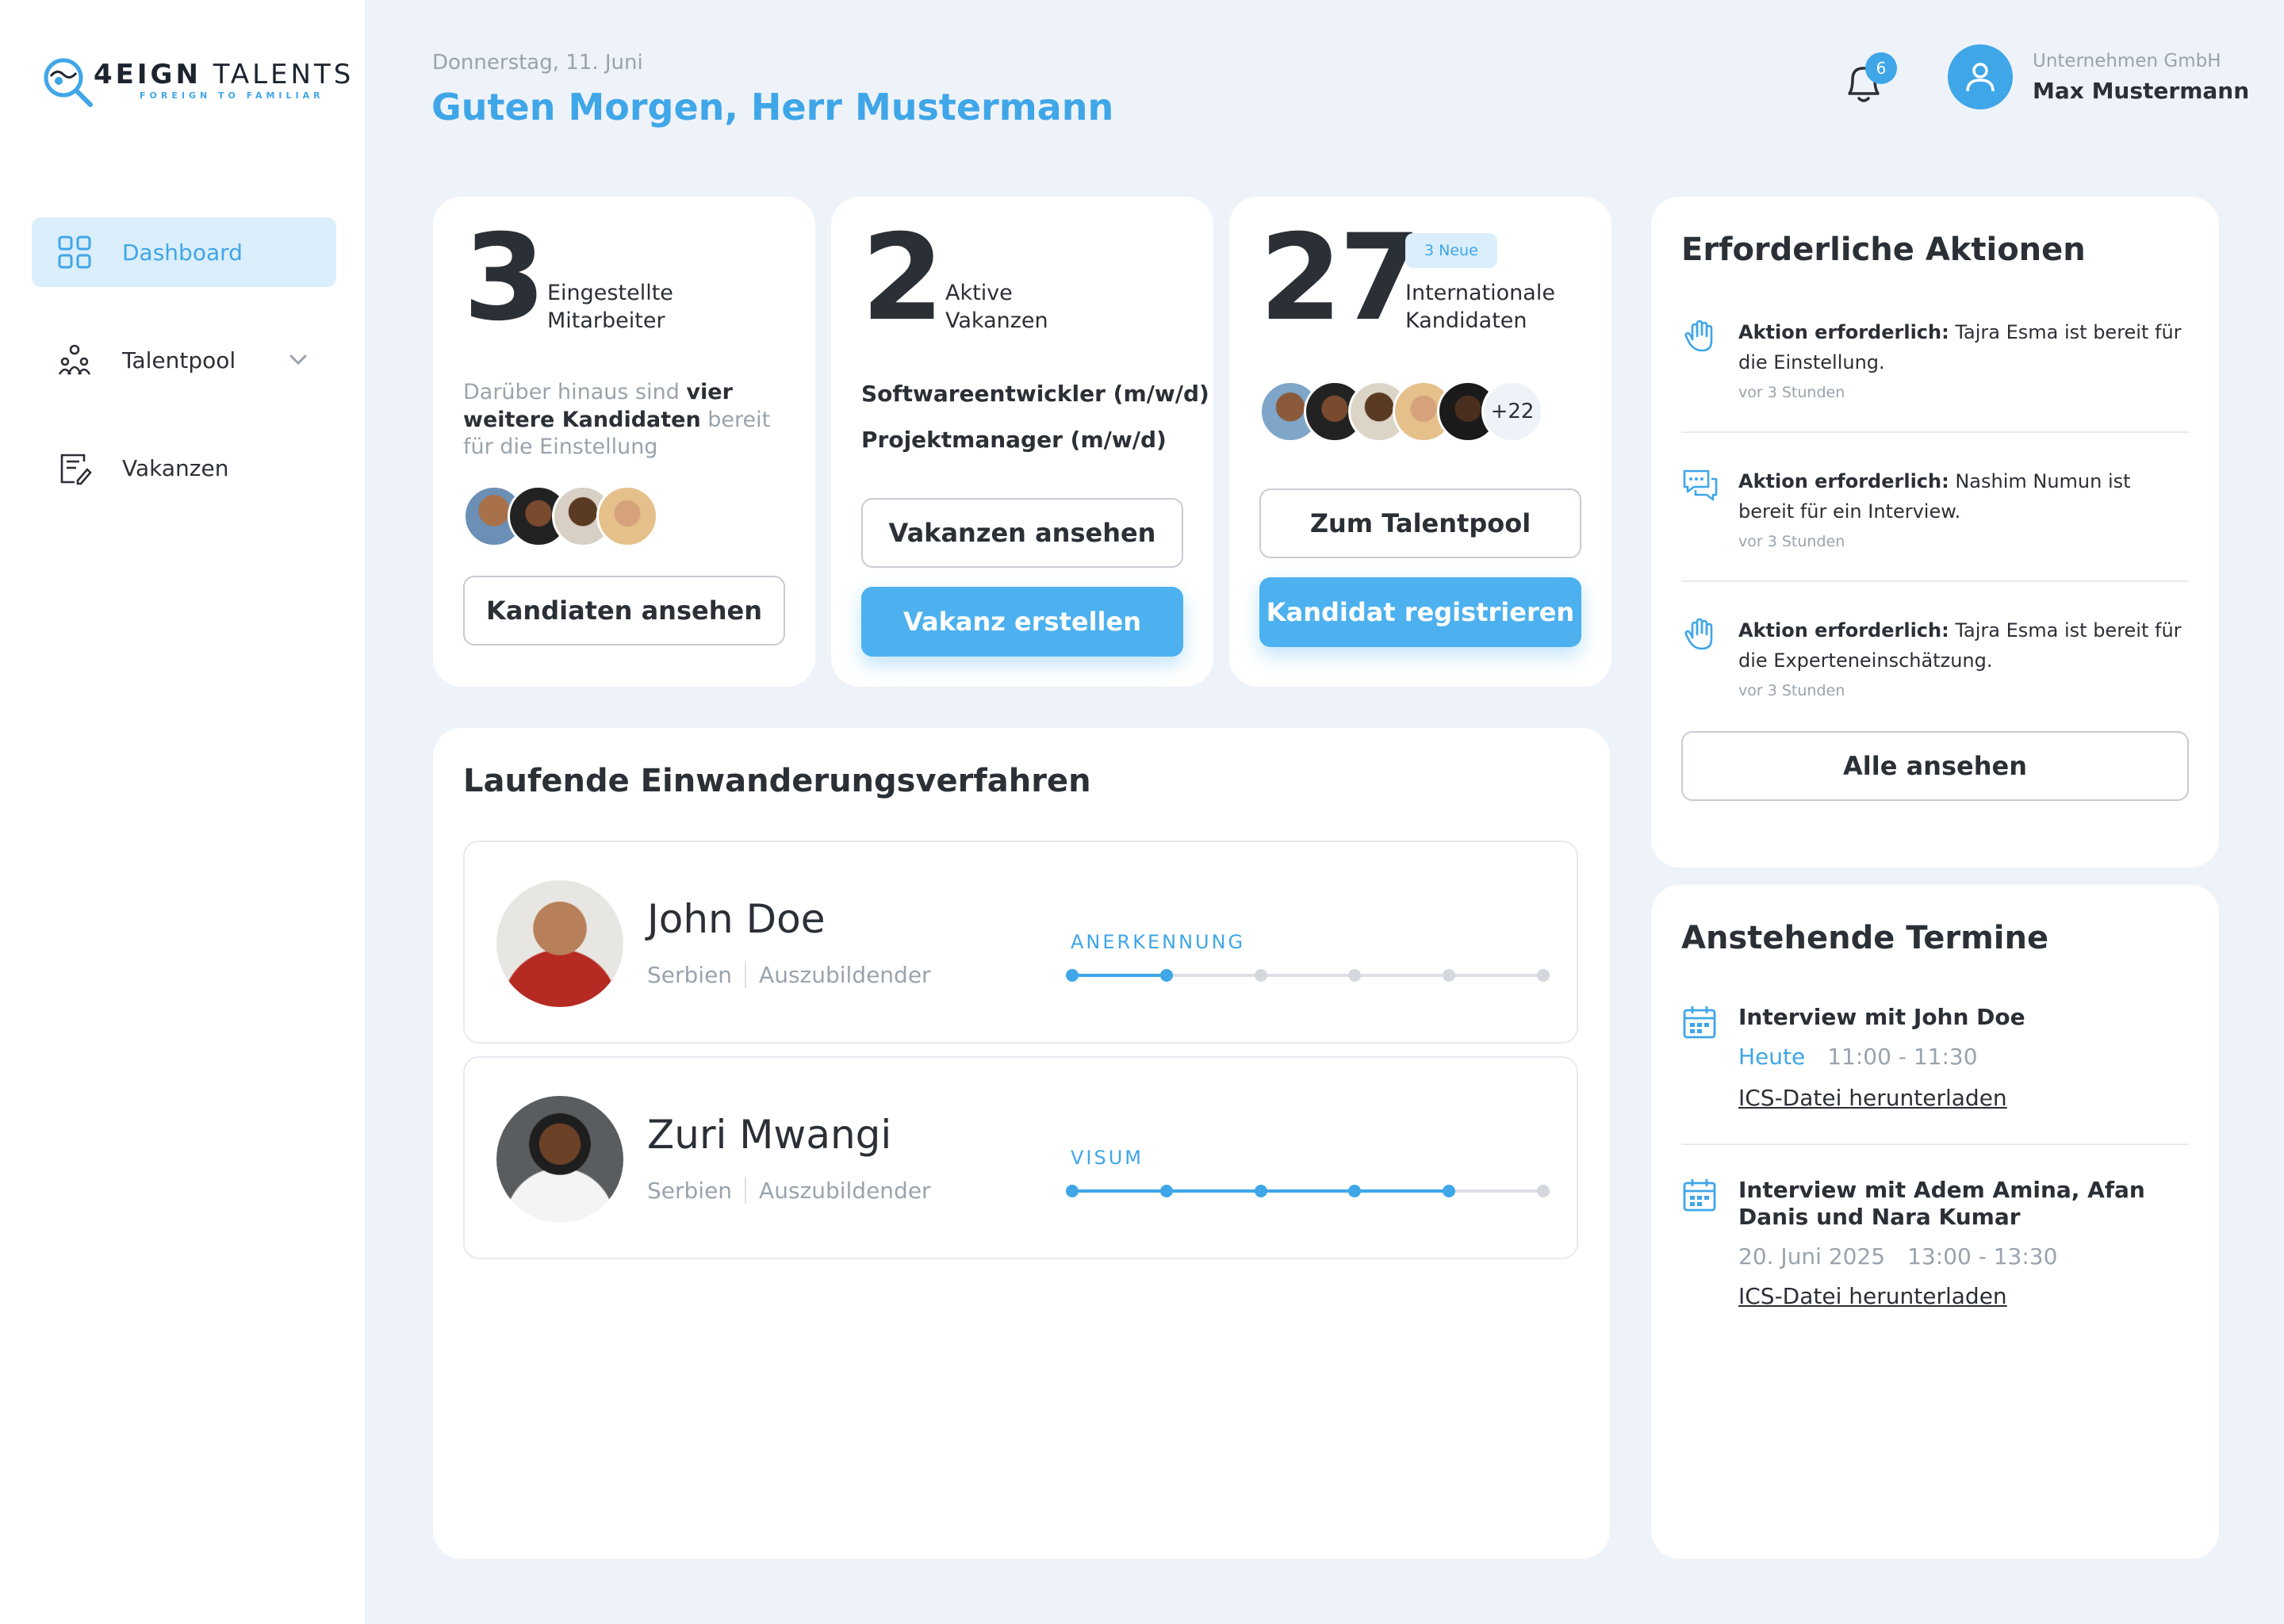 This screenshot has height=1624, width=2284. I want to click on user-icon, so click(1980, 77).